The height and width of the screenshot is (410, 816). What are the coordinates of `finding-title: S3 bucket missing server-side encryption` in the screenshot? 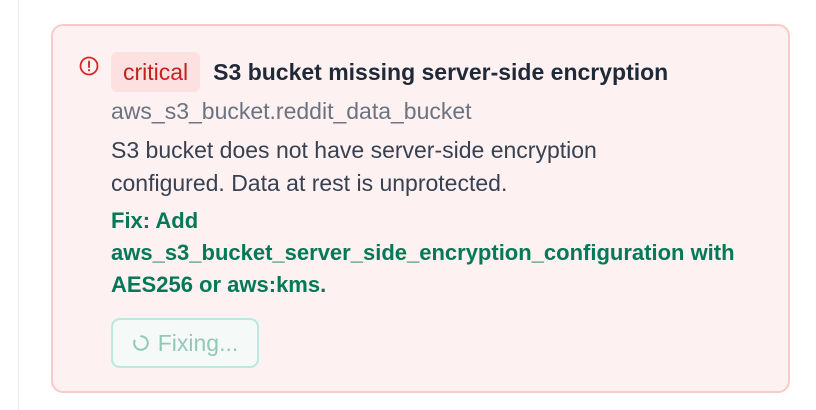 It's located at (441, 71).